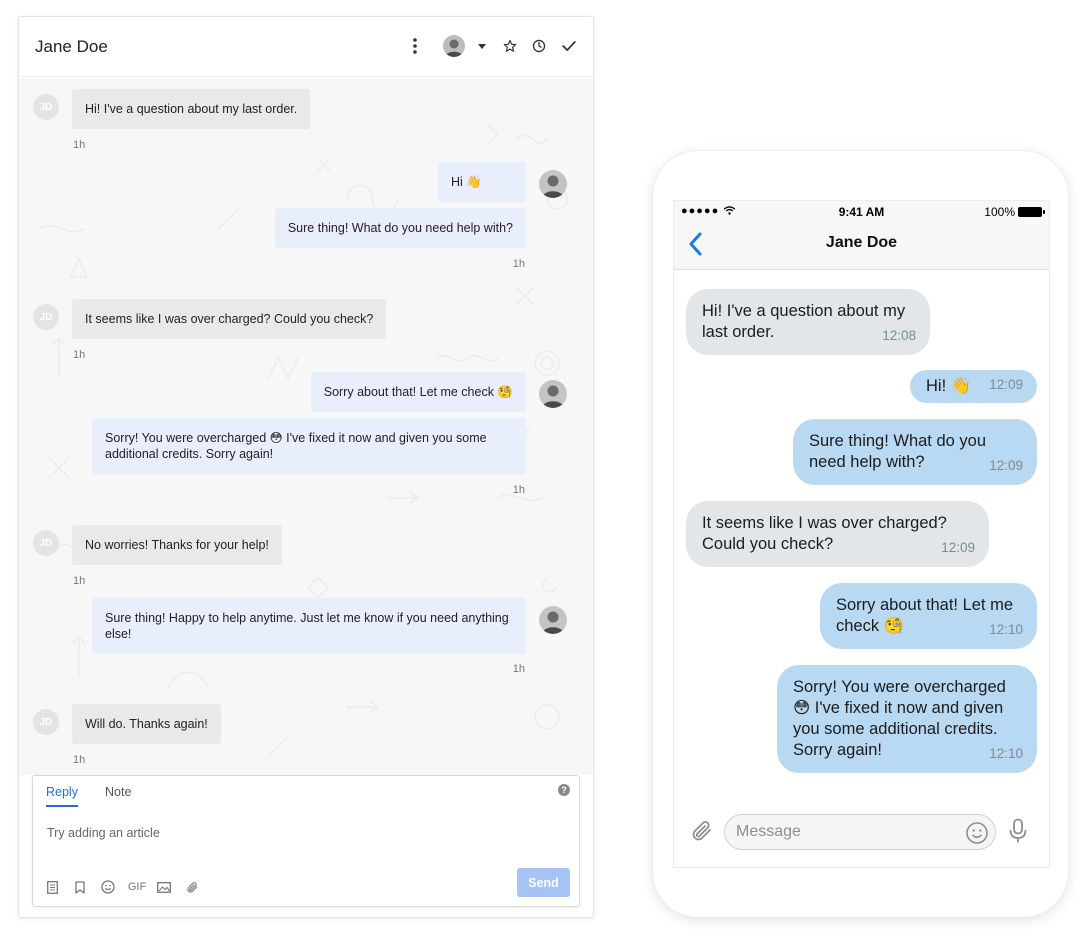  Describe the element at coordinates (164, 887) in the screenshot. I see `image-icon` at that location.